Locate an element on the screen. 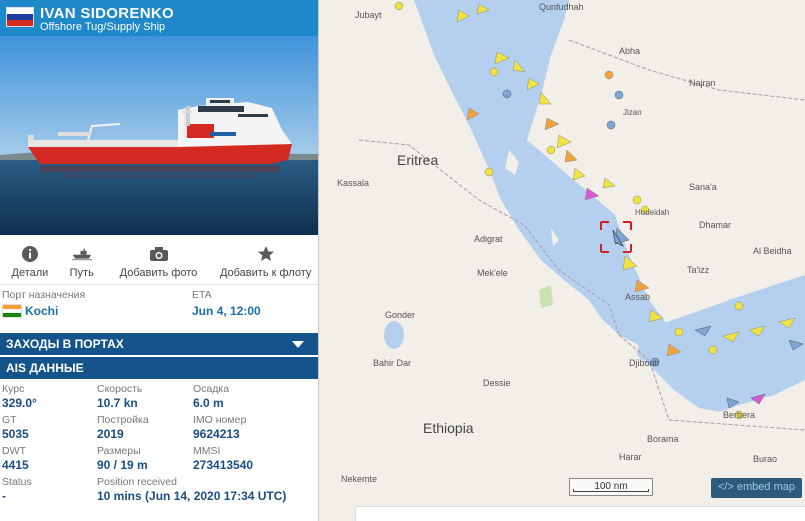 The height and width of the screenshot is (521, 805). track-button: Путь is located at coordinates (82, 259).